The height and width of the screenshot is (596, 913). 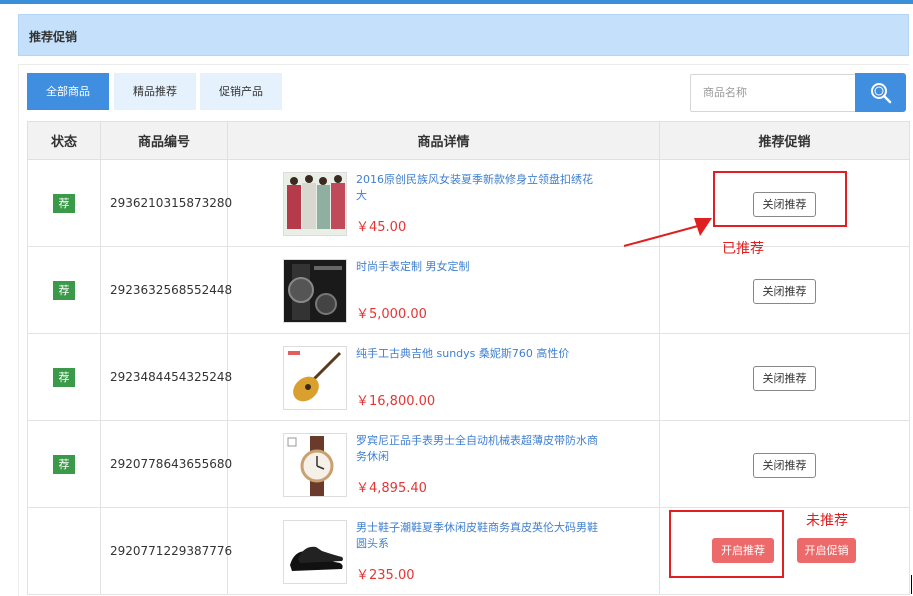 What do you see at coordinates (381, 227) in the screenshot?
I see `product-price: ￥45.00` at bounding box center [381, 227].